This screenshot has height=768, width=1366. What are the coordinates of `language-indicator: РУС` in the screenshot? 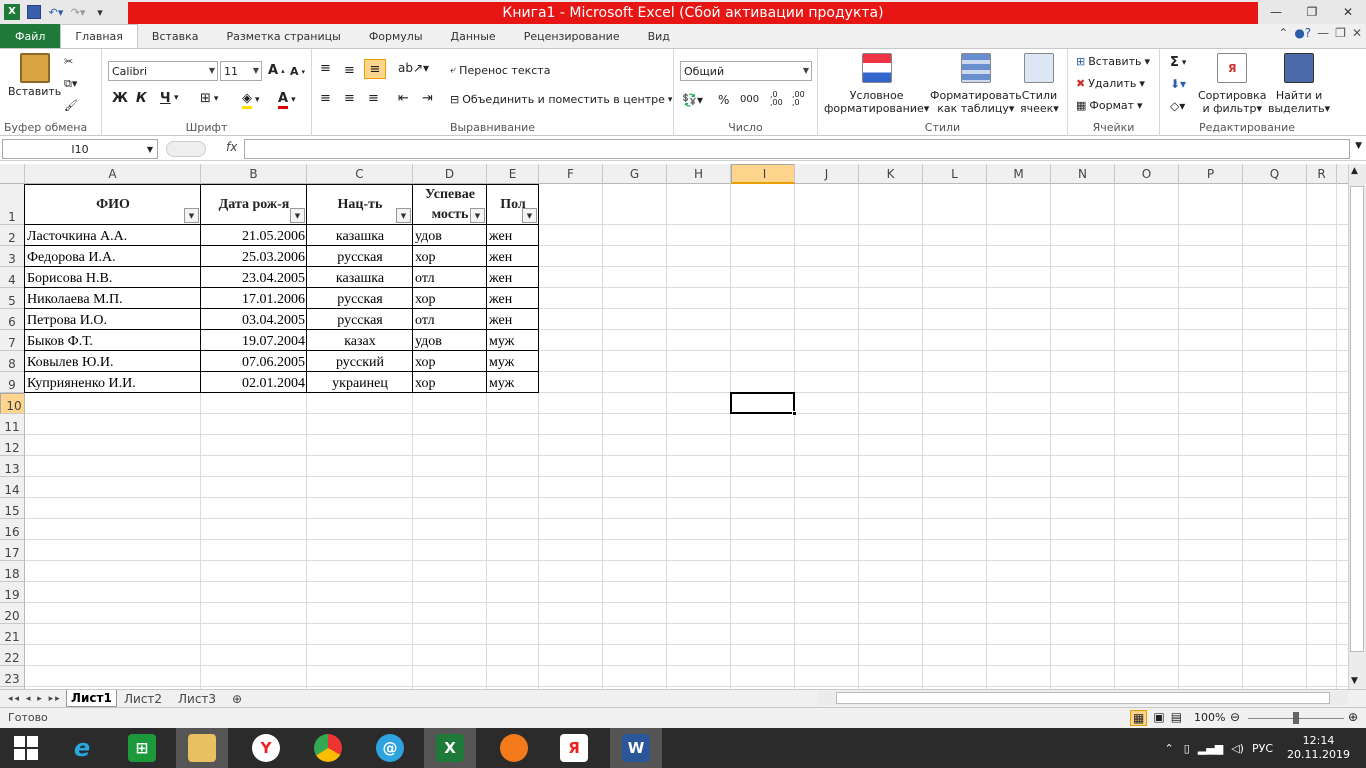 It's located at (1262, 748).